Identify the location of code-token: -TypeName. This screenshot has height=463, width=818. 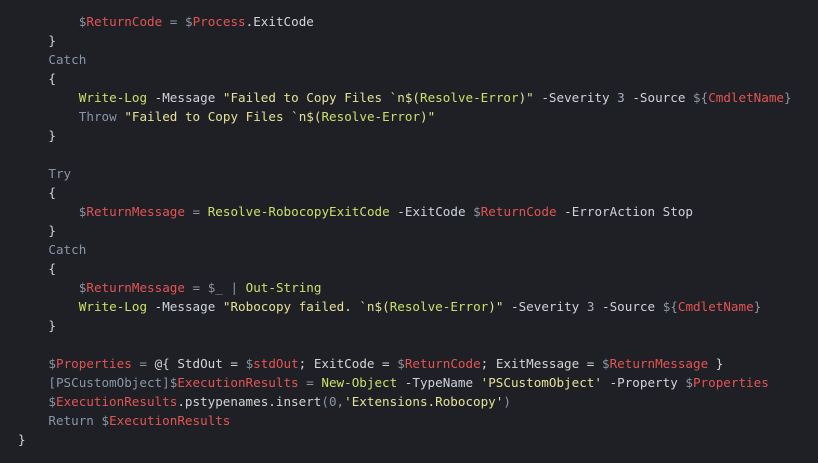
(439, 382).